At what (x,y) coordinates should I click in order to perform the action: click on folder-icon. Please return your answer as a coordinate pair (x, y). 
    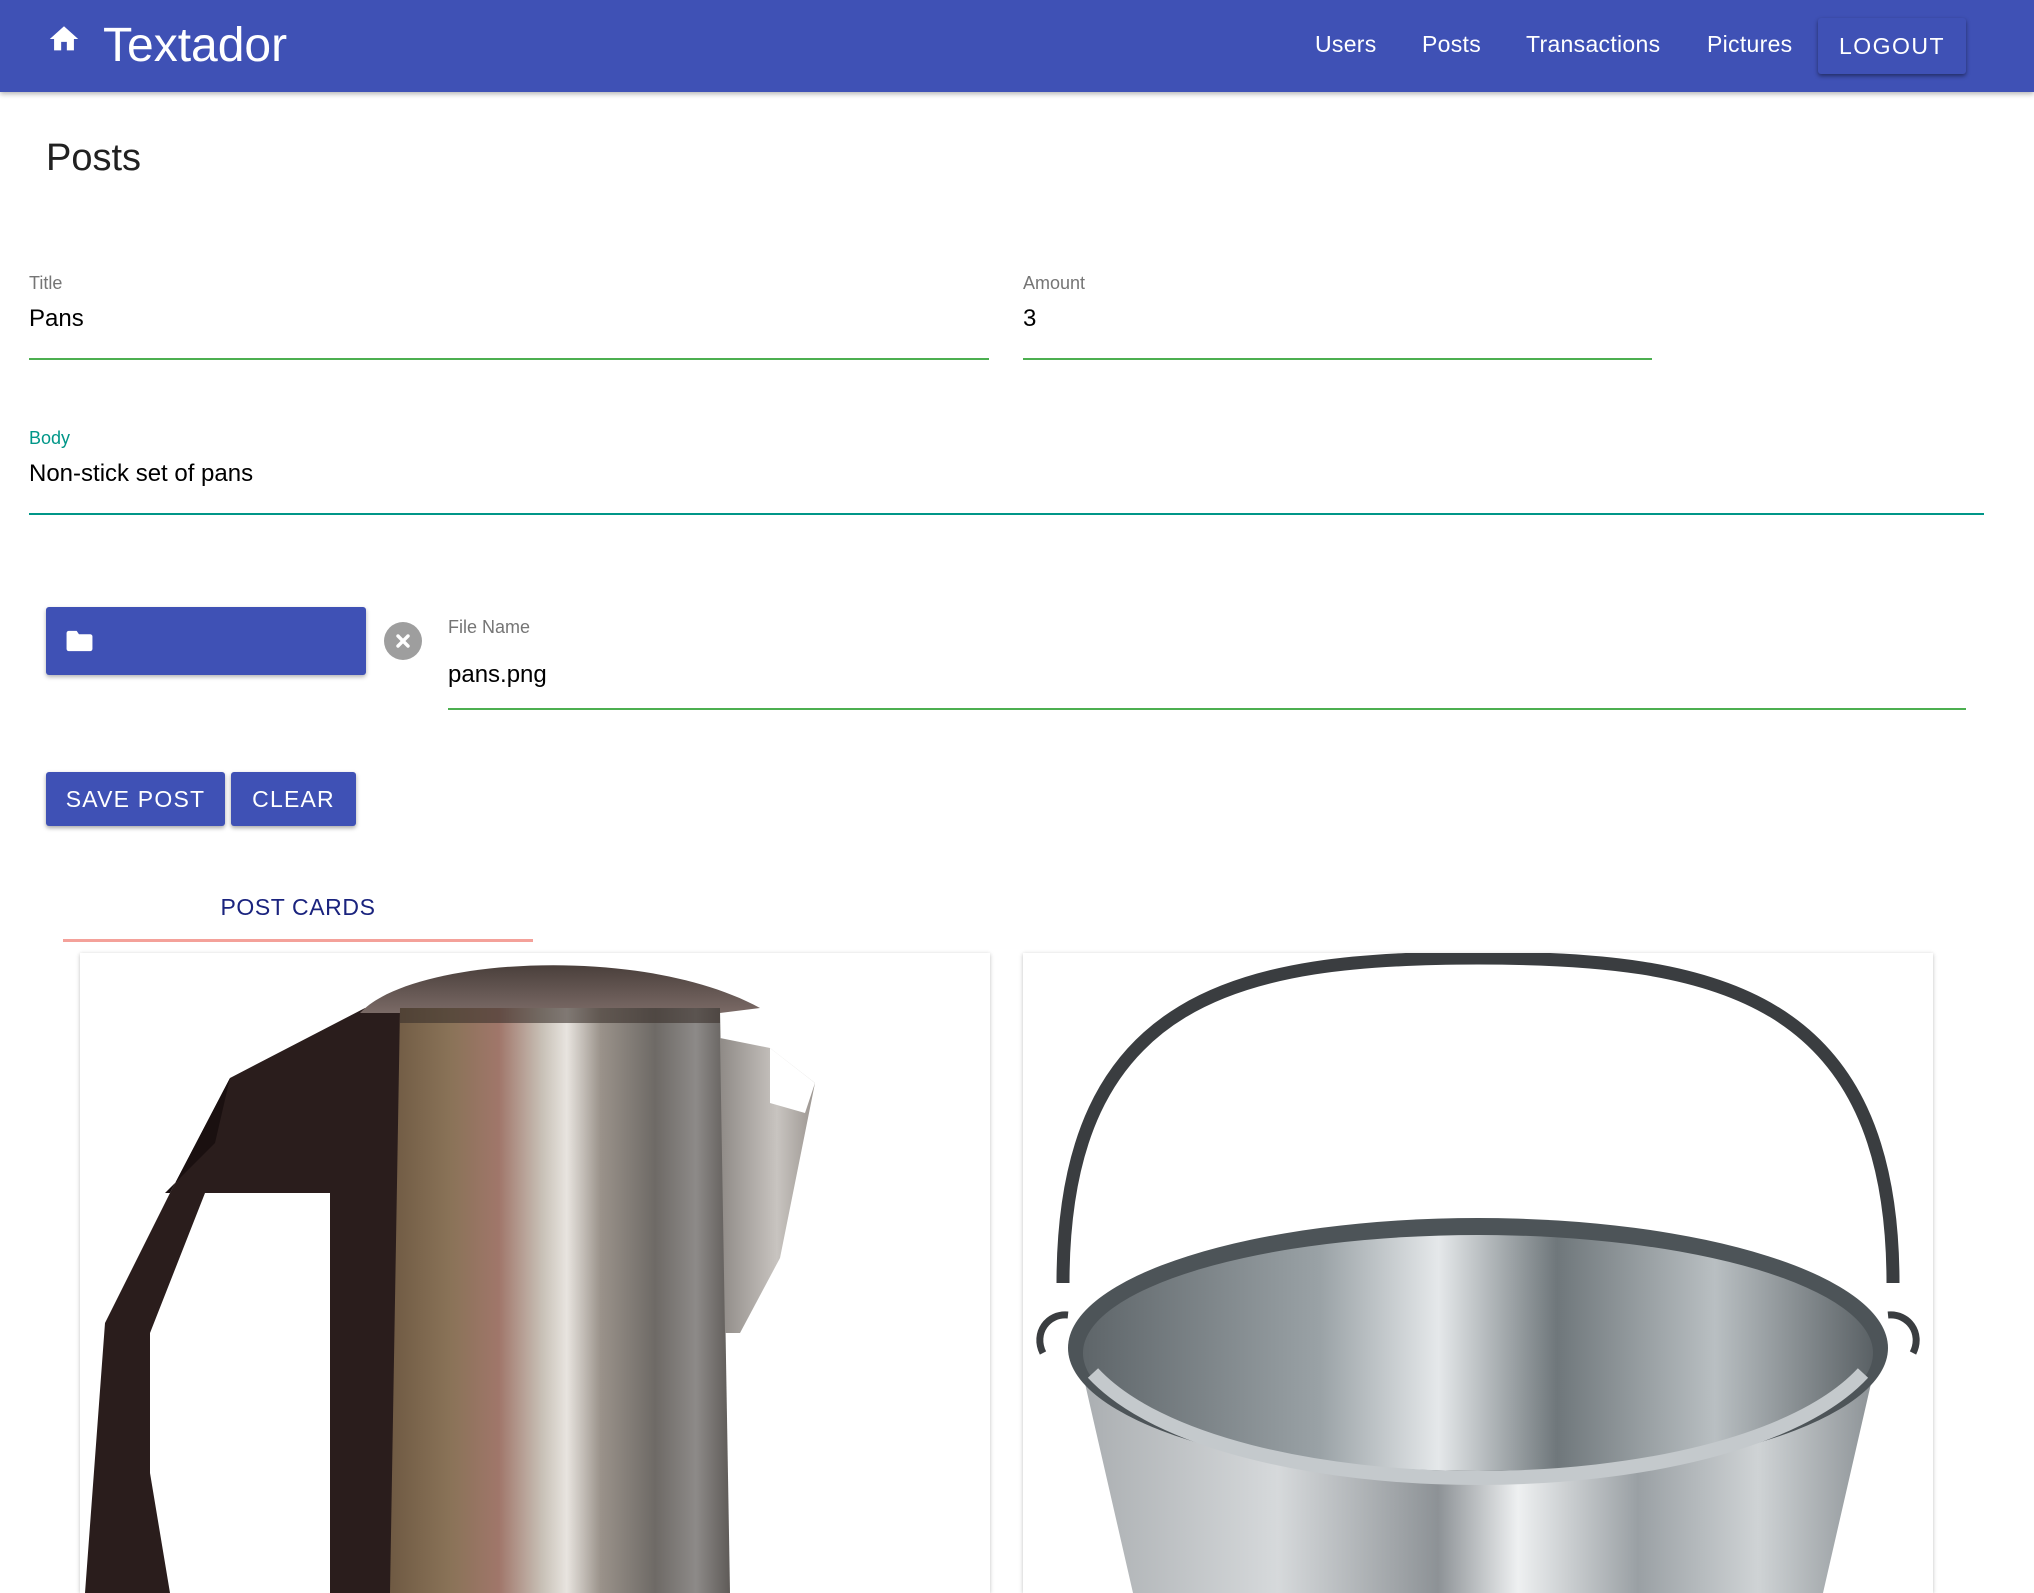
    Looking at the image, I should click on (79, 641).